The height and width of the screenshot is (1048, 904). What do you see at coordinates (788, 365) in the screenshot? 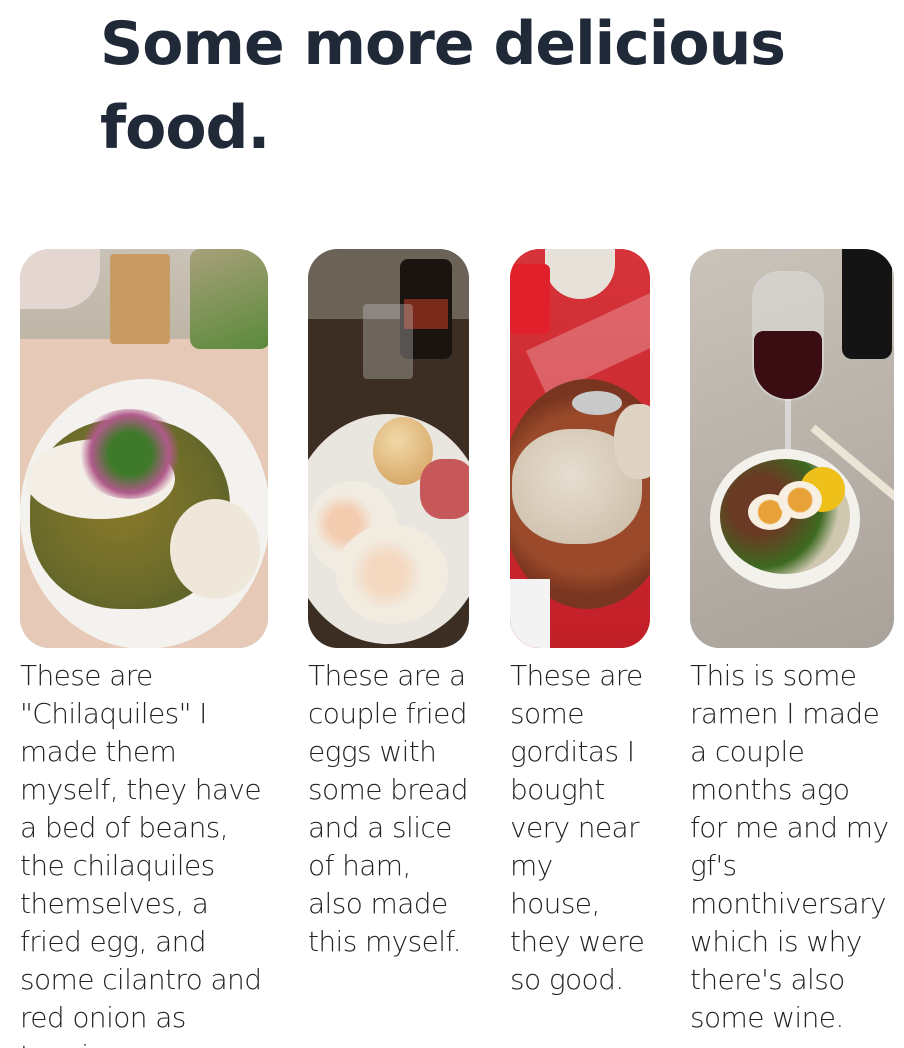
I see `red-wine` at bounding box center [788, 365].